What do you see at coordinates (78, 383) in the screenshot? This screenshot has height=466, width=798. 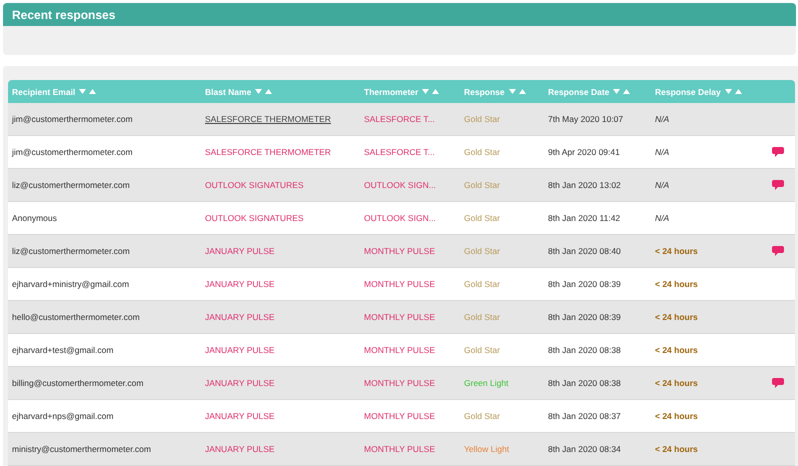 I see `table-cell: billing@customerthermometer.com` at bounding box center [78, 383].